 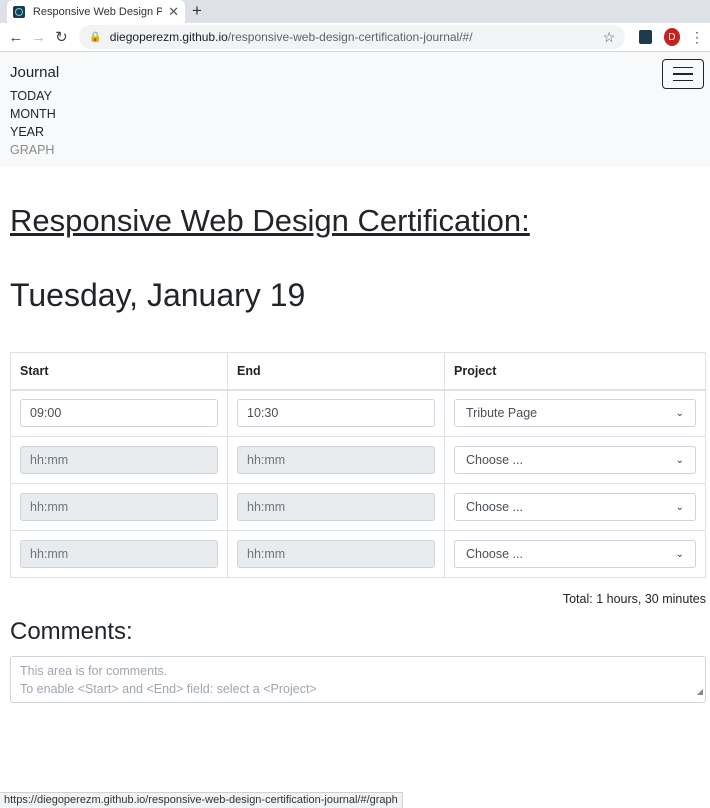 What do you see at coordinates (634, 599) in the screenshot?
I see `total-duration: Total: 1 hours, 30 minutes` at bounding box center [634, 599].